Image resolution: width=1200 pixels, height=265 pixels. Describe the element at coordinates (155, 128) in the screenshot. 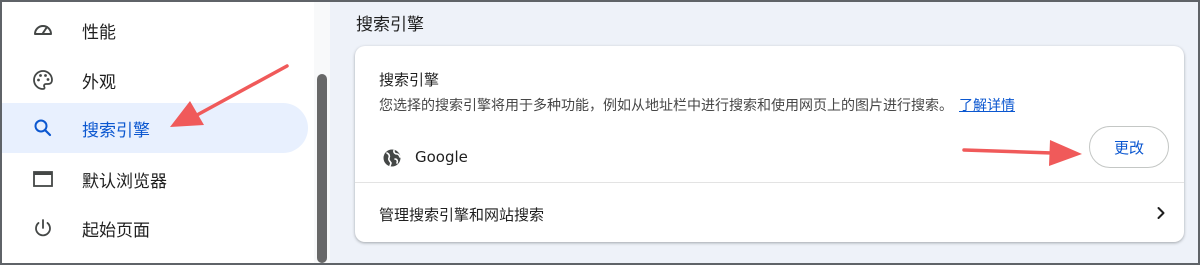

I see `sidebar-item-search-engine: 搜索引擎` at that location.